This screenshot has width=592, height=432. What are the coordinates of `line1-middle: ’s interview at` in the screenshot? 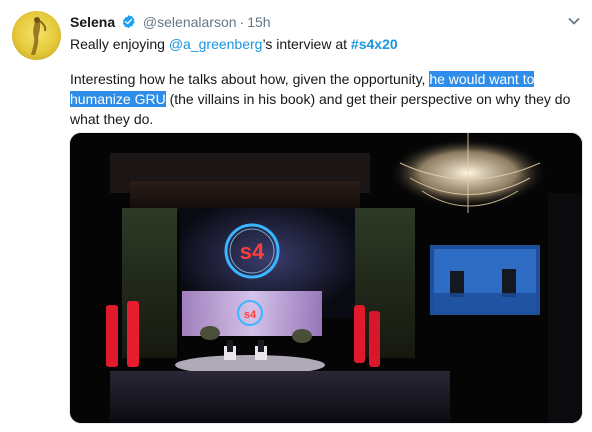 It's located at (306, 44).